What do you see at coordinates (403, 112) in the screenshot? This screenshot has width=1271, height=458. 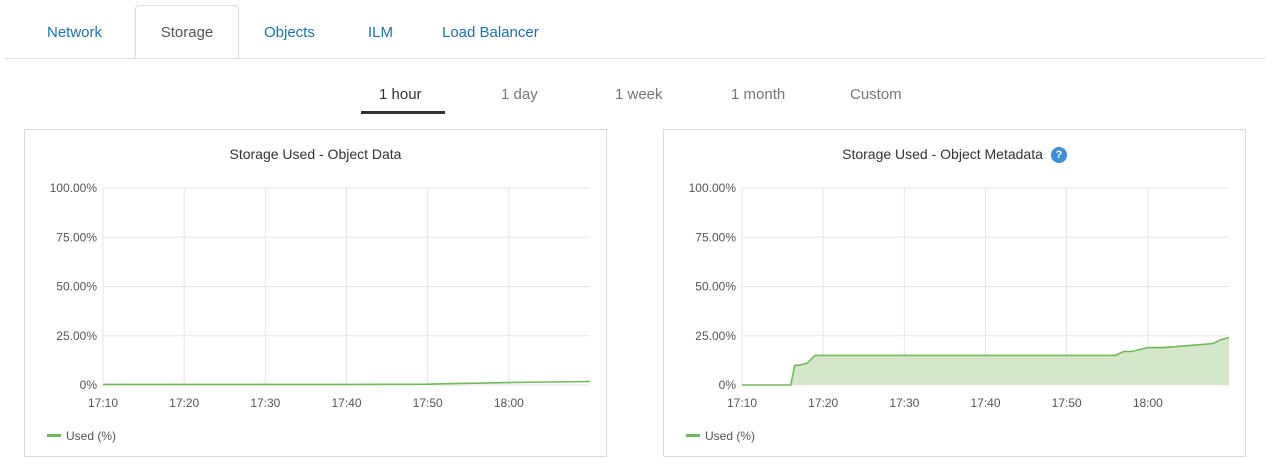 I see `active-range-underline` at bounding box center [403, 112].